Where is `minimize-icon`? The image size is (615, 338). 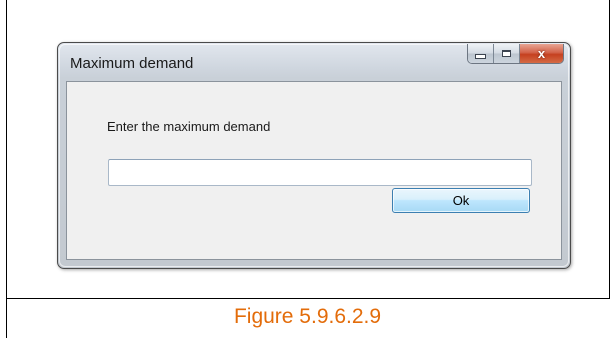
minimize-icon is located at coordinates (480, 56).